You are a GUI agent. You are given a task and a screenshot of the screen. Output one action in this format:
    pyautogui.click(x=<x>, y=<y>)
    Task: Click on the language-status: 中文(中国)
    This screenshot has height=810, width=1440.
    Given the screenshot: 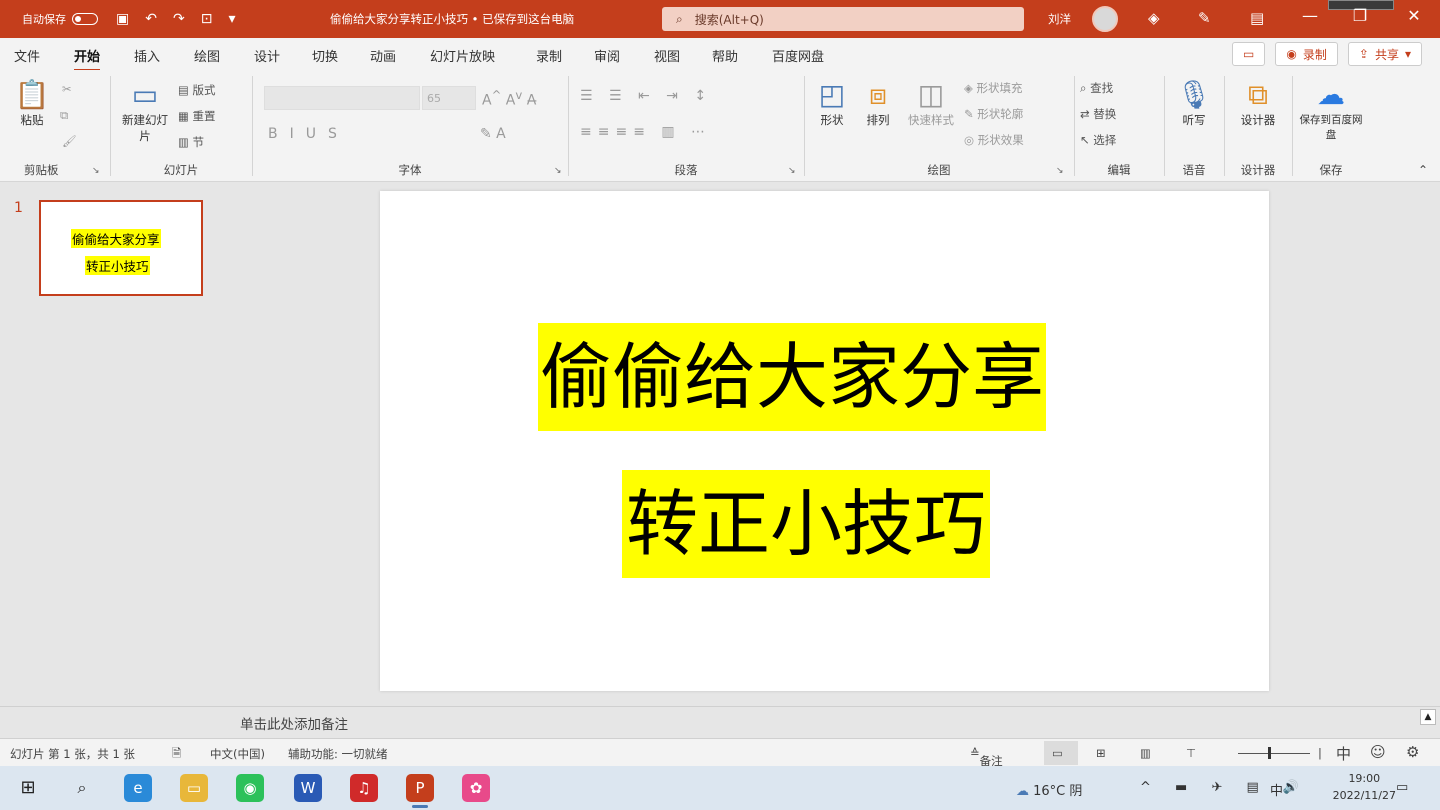 What is the action you would take?
    pyautogui.click(x=237, y=754)
    